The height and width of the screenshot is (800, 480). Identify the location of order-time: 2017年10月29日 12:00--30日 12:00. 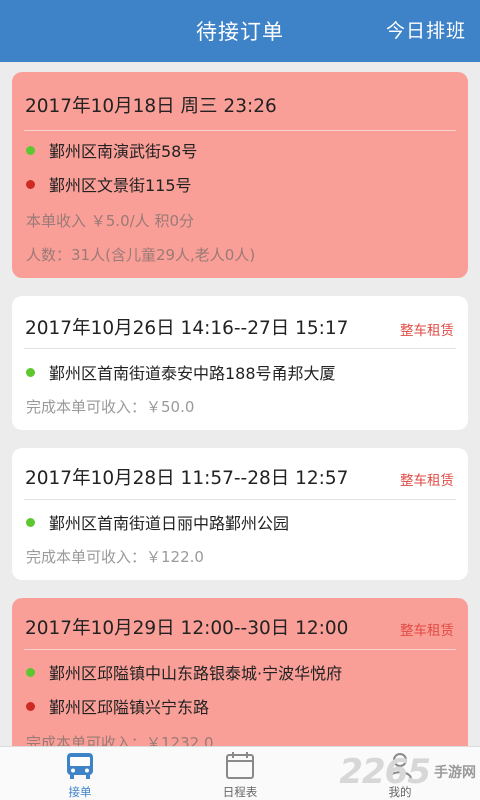
(187, 628).